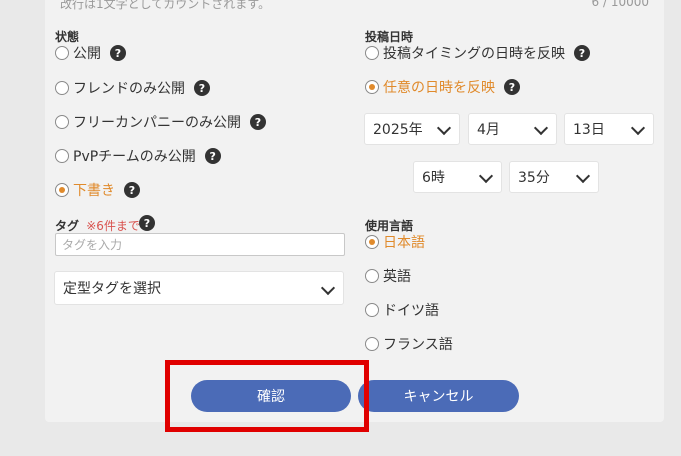 Image resolution: width=681 pixels, height=456 pixels. I want to click on status-option-label: フレンドのみ公開, so click(129, 89).